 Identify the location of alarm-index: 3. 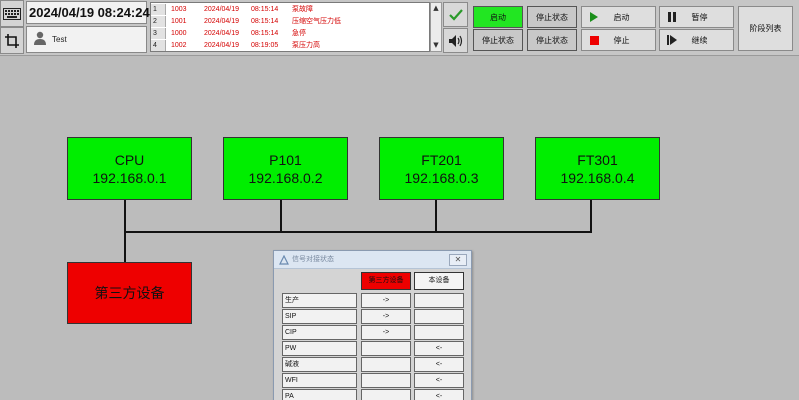
(158, 33).